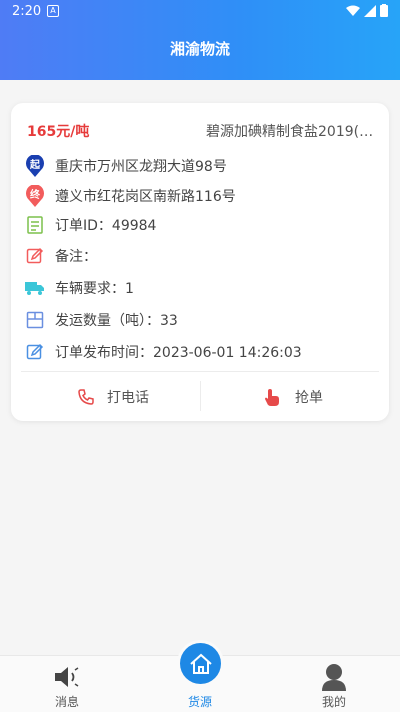 The image size is (400, 712). I want to click on remark-row: 备注：, so click(61, 256).